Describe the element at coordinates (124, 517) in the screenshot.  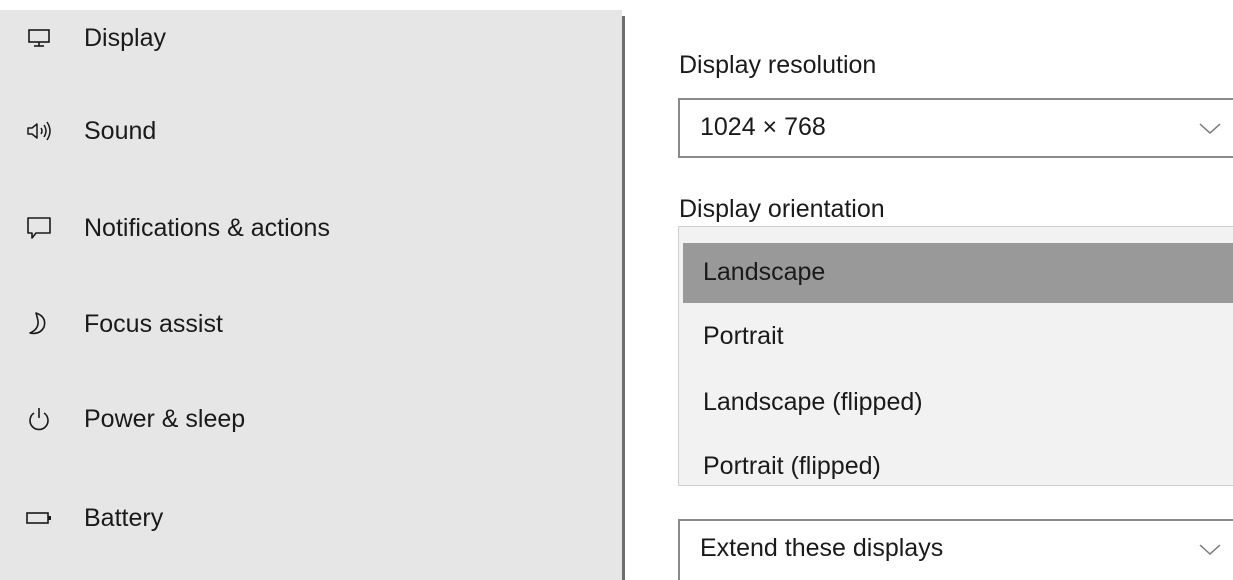
I see `sidebar-item-label: Battery` at that location.